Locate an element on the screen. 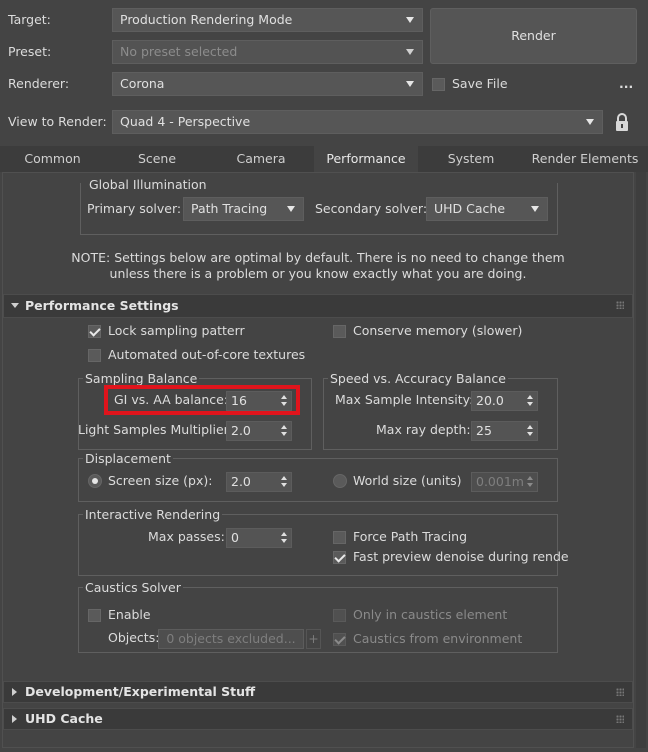 This screenshot has width=648, height=752. save-file-label: Save File is located at coordinates (480, 83).